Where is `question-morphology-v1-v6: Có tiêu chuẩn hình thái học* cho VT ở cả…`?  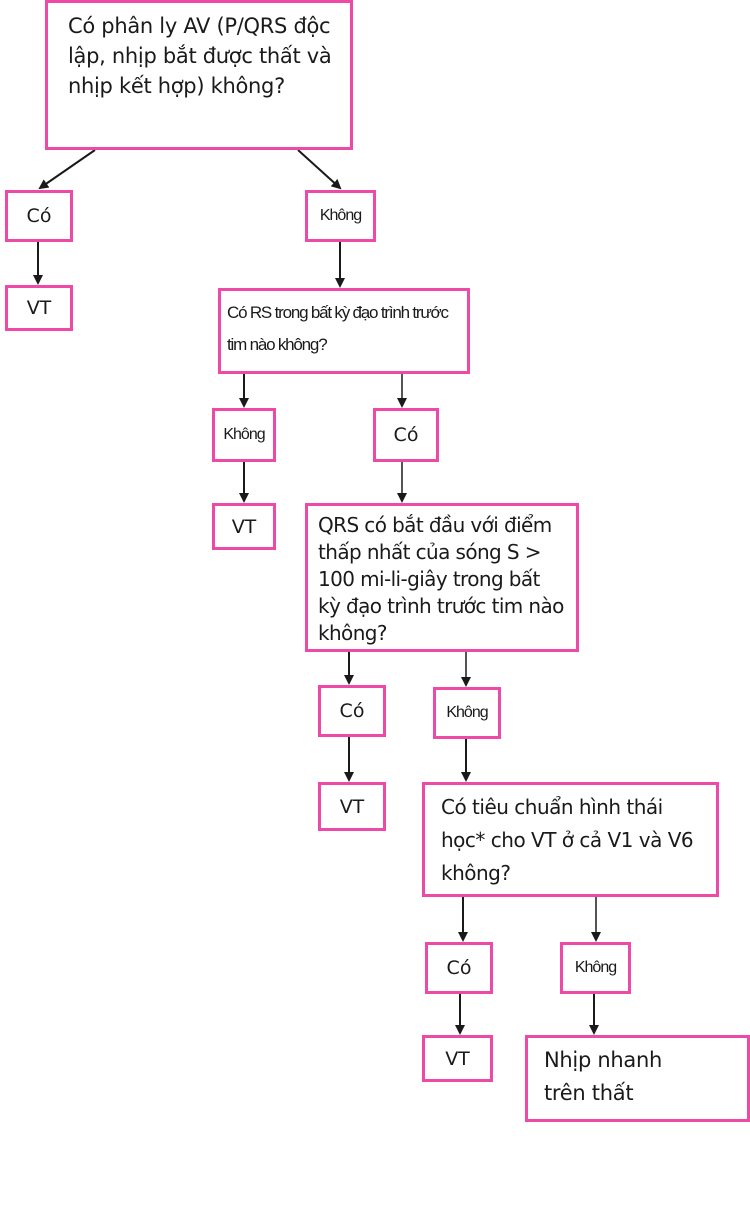 question-morphology-v1-v6: Có tiêu chuẩn hình thái học* cho VT ở cả… is located at coordinates (570, 839).